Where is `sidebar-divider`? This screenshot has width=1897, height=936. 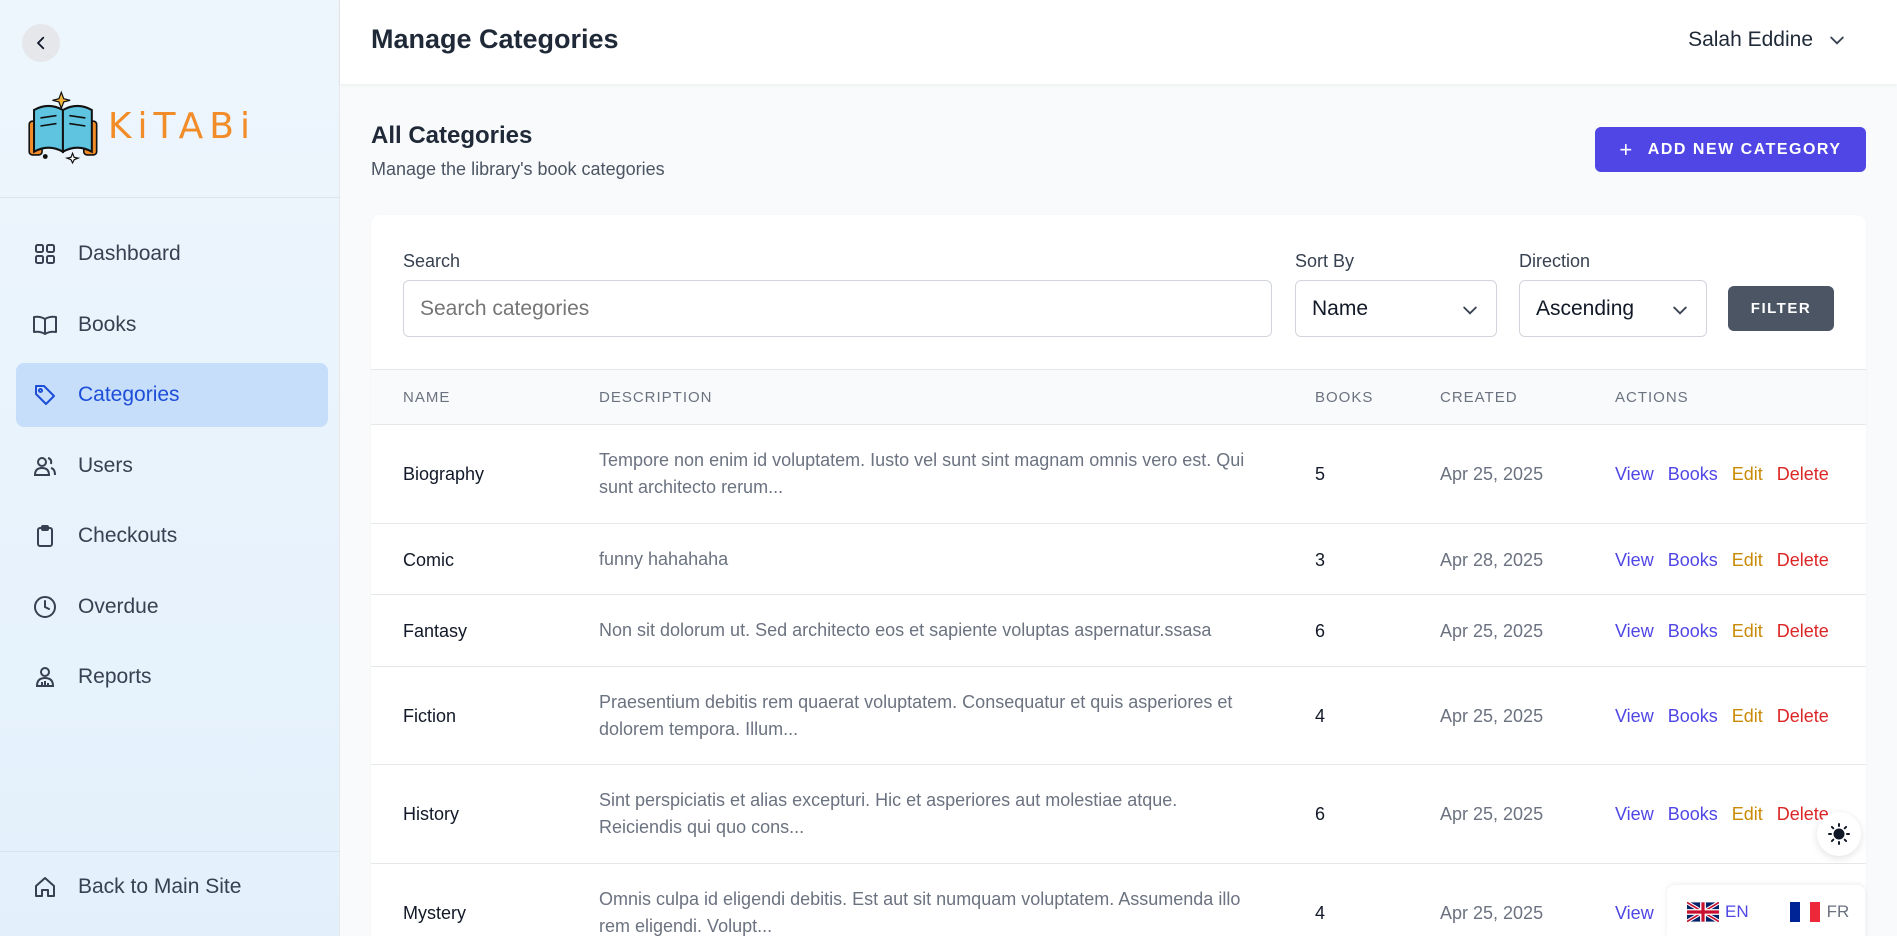 sidebar-divider is located at coordinates (170, 851).